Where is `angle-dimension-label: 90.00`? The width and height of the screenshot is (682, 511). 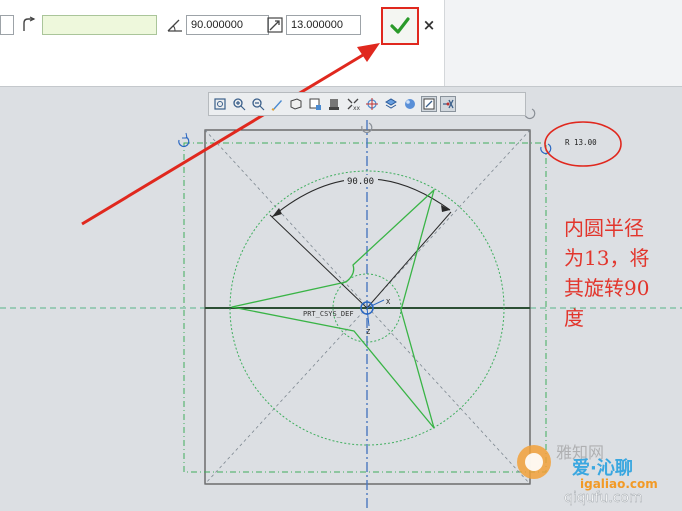
angle-dimension-label: 90.00 is located at coordinates (360, 182).